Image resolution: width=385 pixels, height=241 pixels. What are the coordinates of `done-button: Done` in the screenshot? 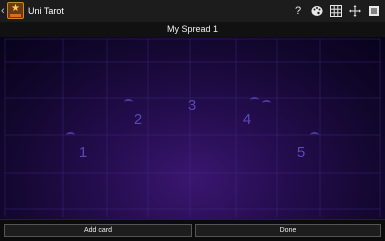 It's located at (288, 230).